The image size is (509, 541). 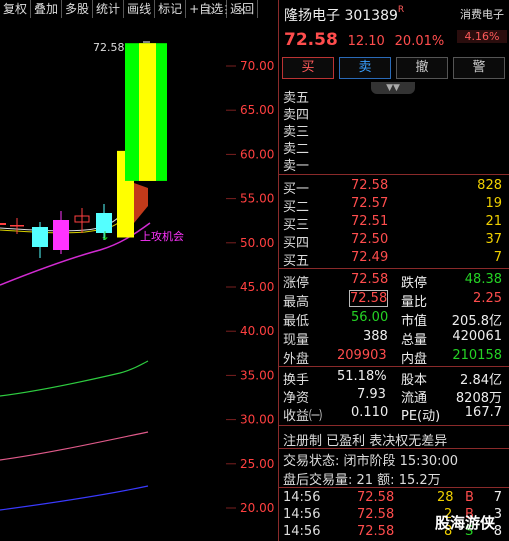 What do you see at coordinates (140, 9) in the screenshot?
I see `toolbar-draw-line: 画线` at bounding box center [140, 9].